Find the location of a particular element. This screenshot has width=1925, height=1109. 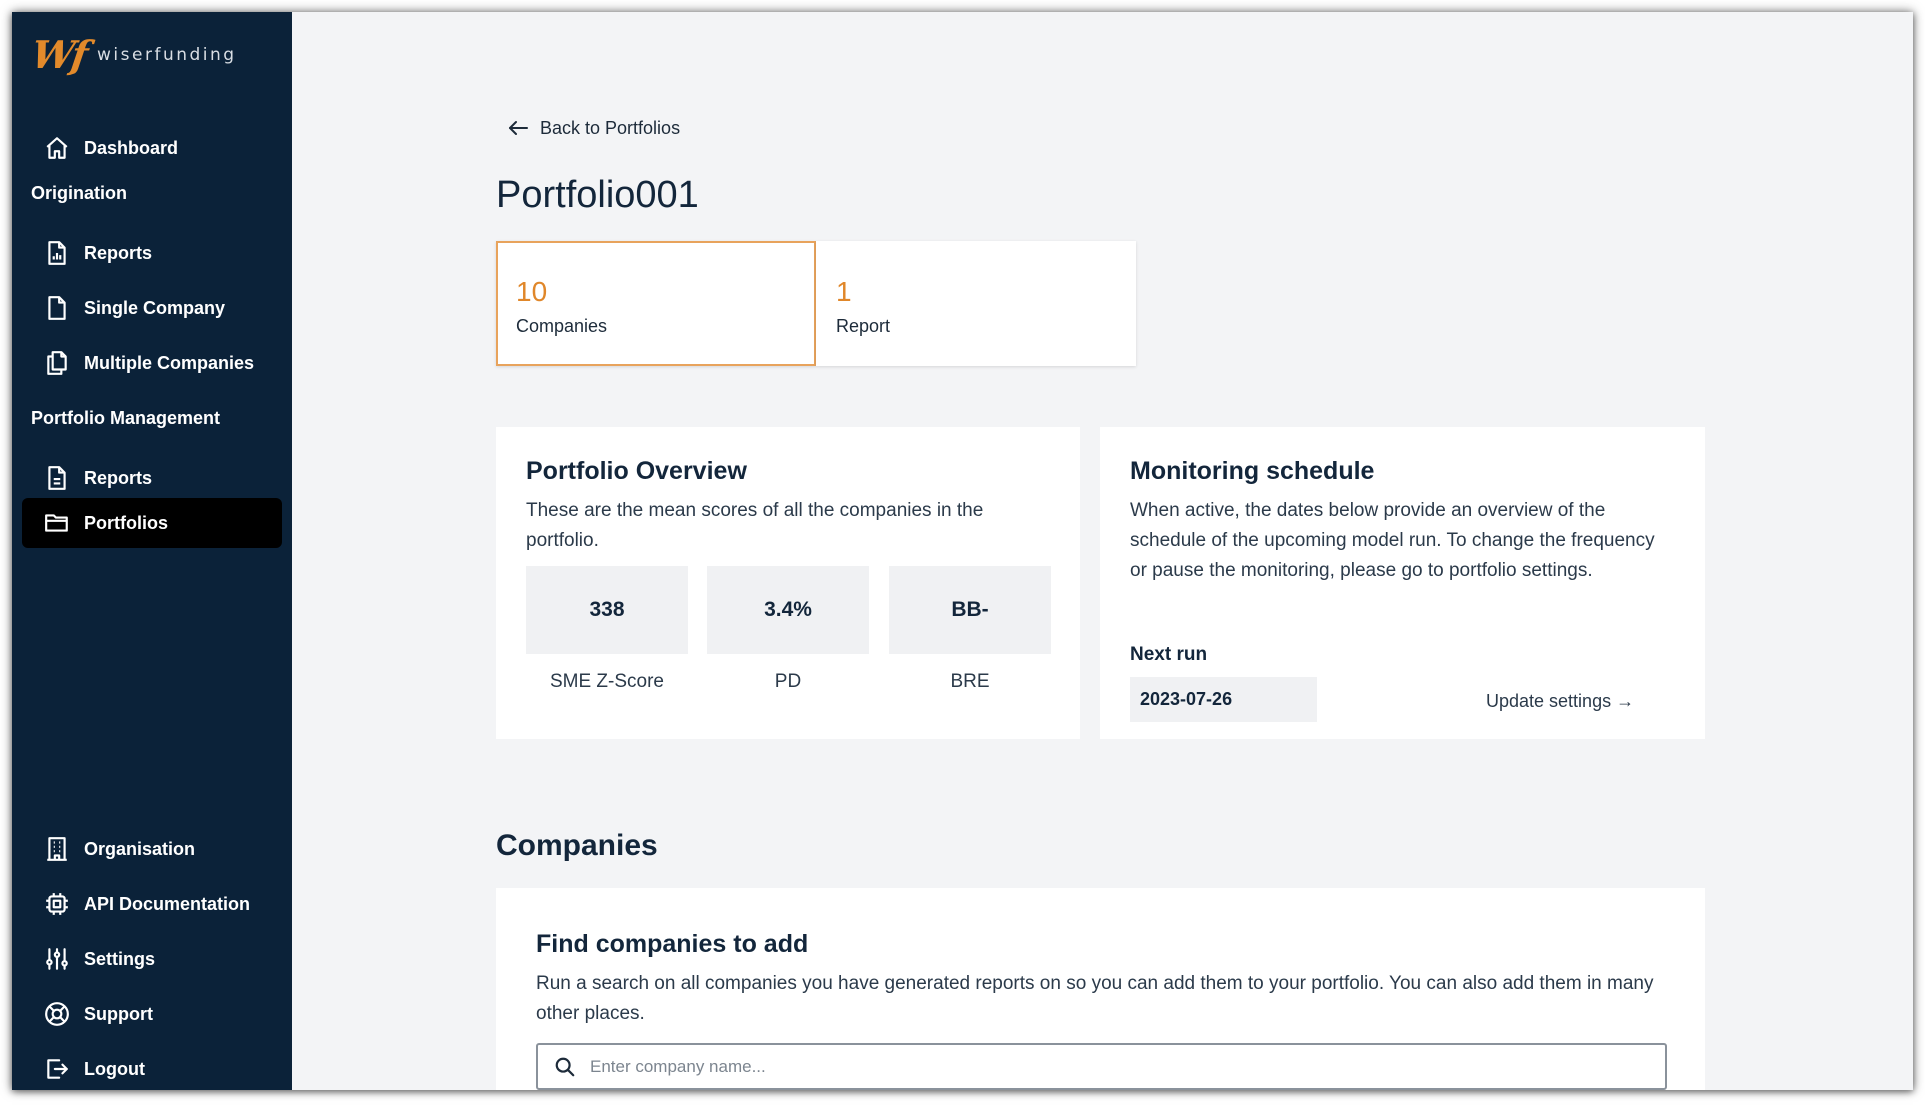

document-icon is located at coordinates (57, 308).